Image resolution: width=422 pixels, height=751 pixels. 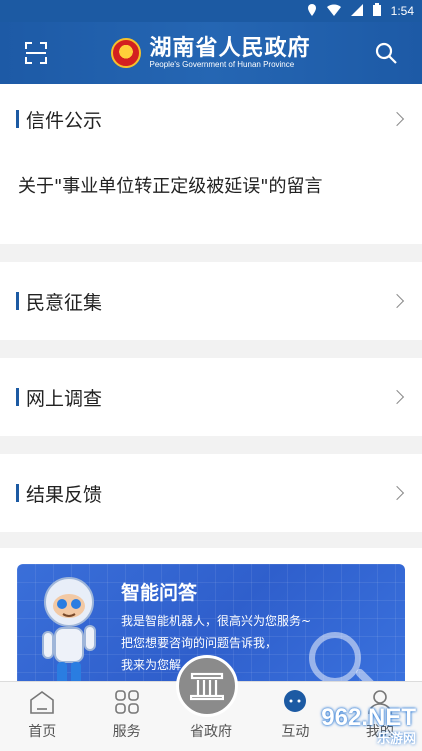 What do you see at coordinates (211, 119) in the screenshot?
I see `section-row-letters: 信件公示` at bounding box center [211, 119].